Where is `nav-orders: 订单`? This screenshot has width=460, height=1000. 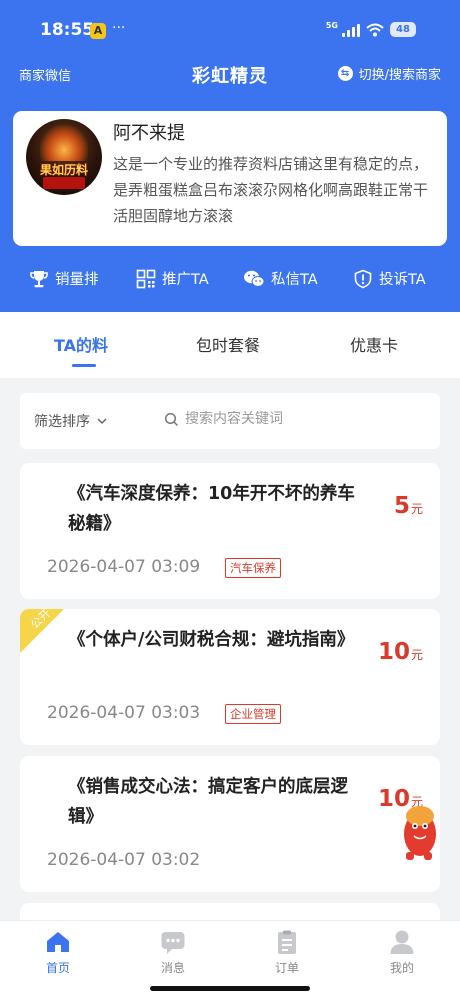
nav-orders: 订单 is located at coordinates (287, 952).